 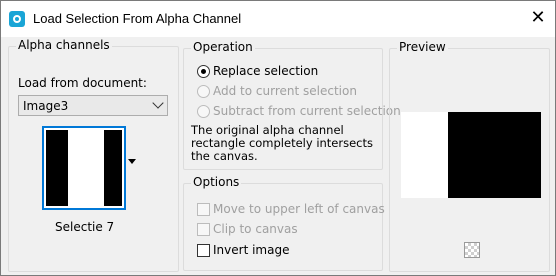 What do you see at coordinates (422, 47) in the screenshot?
I see `preview-label: Preview` at bounding box center [422, 47].